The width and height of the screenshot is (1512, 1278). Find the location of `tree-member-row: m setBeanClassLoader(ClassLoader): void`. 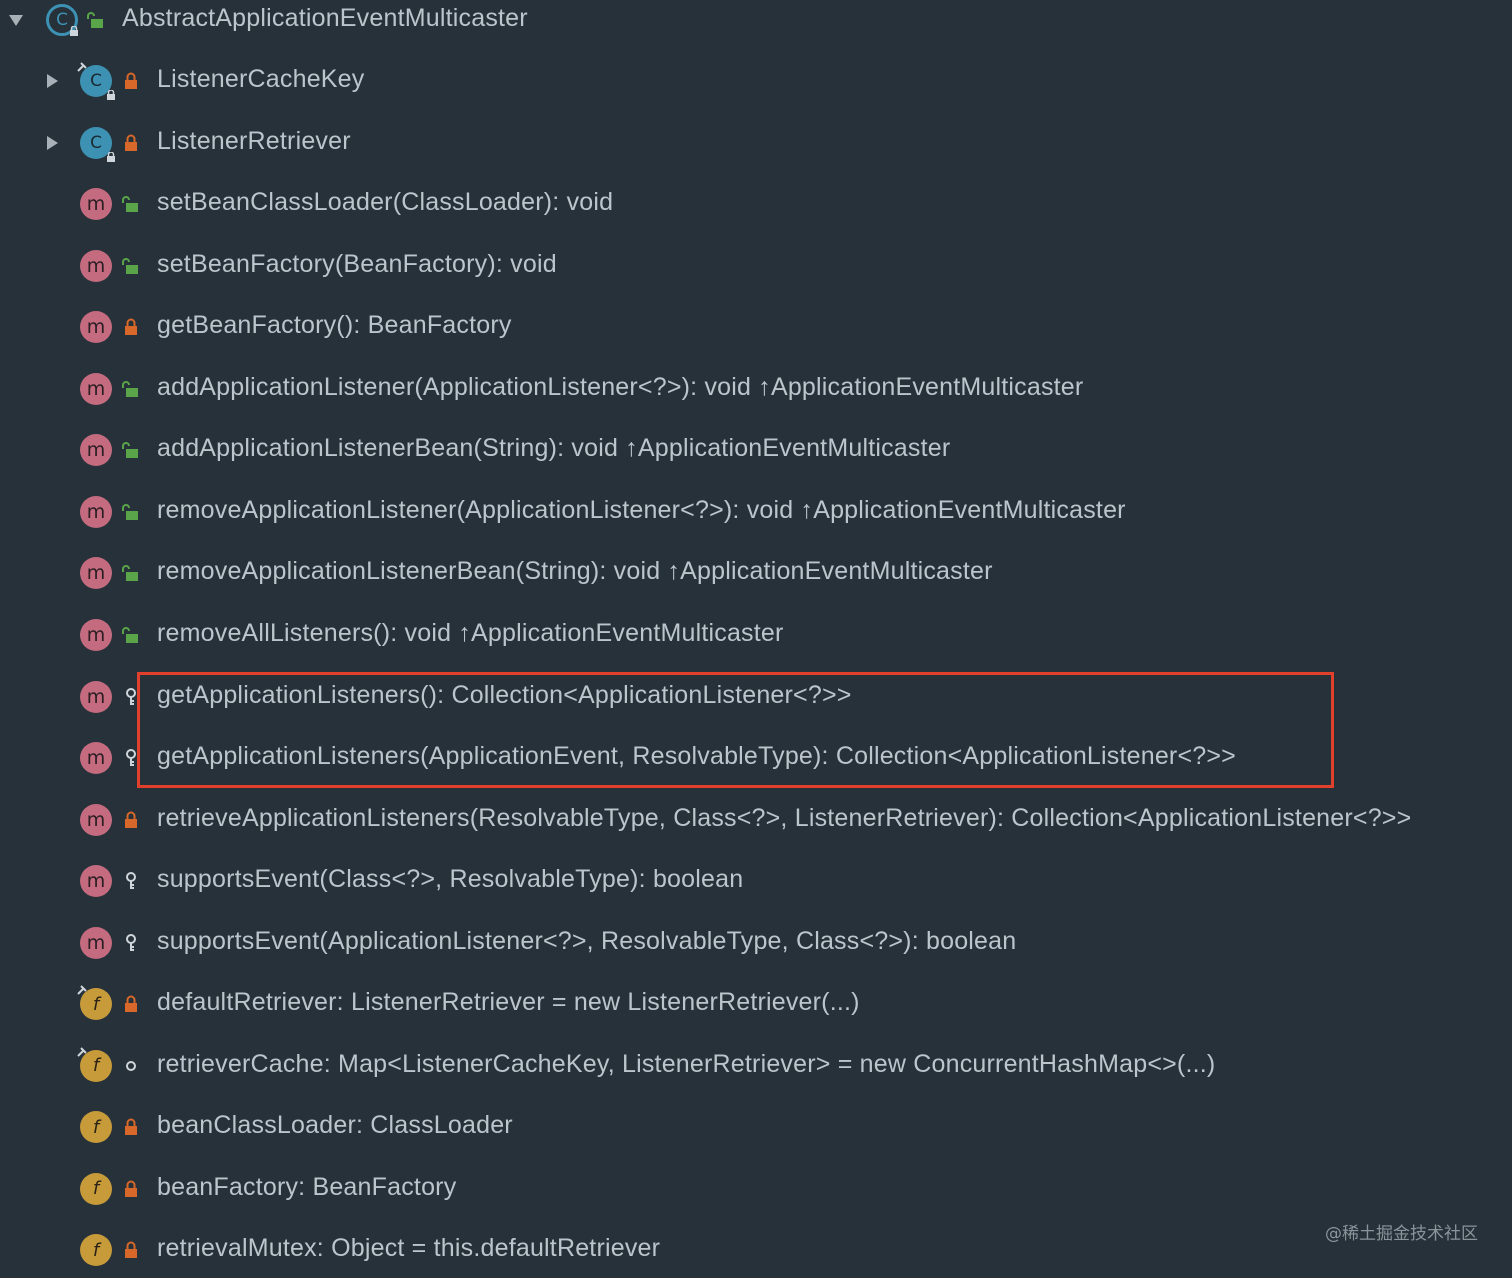

tree-member-row: m setBeanClassLoader(ClassLoader): void is located at coordinates (756, 204).